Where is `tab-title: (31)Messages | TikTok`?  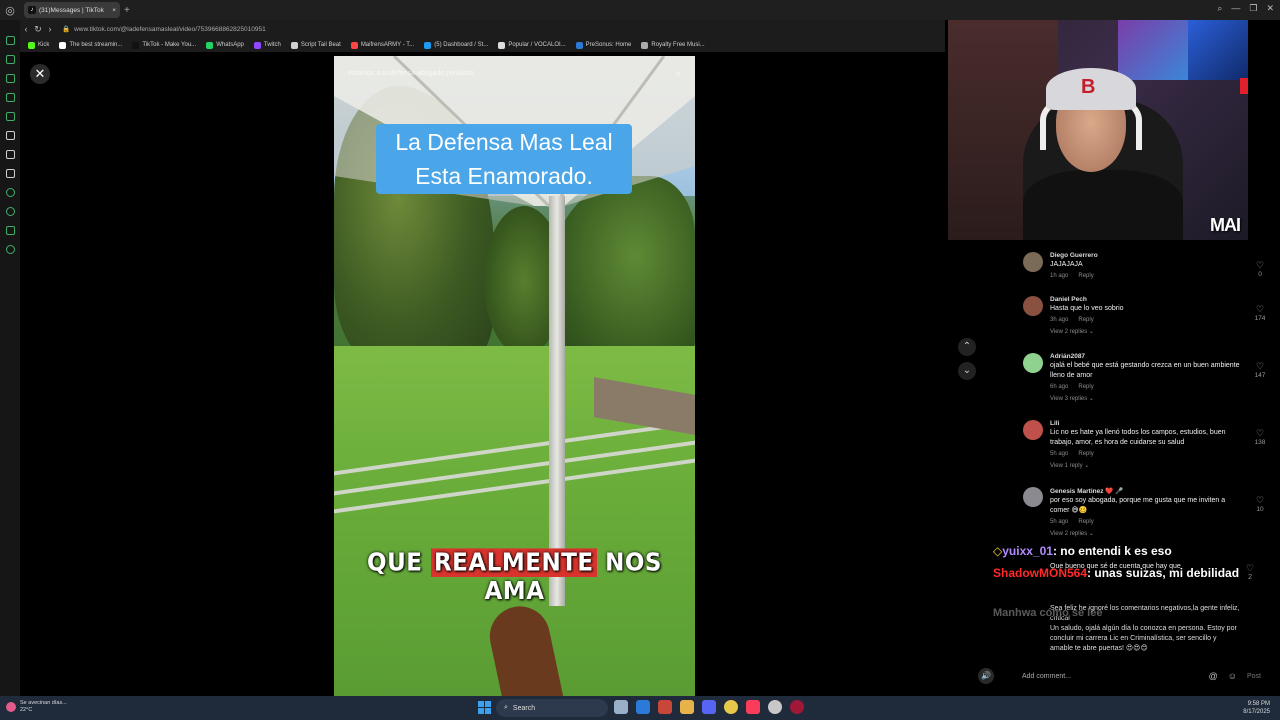 tab-title: (31)Messages | TikTok is located at coordinates (71, 10).